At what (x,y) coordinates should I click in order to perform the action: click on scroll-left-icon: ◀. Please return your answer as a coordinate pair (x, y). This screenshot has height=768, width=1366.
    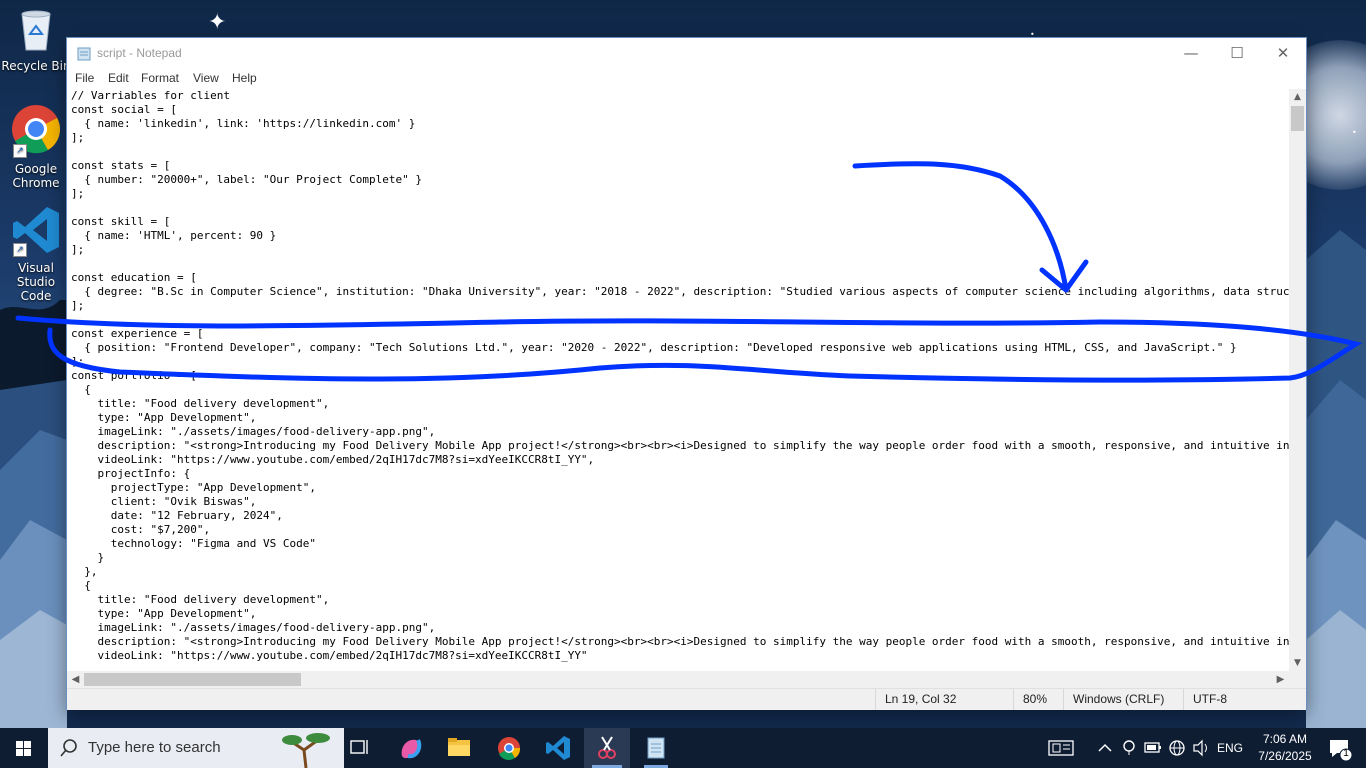
    Looking at the image, I should click on (75, 679).